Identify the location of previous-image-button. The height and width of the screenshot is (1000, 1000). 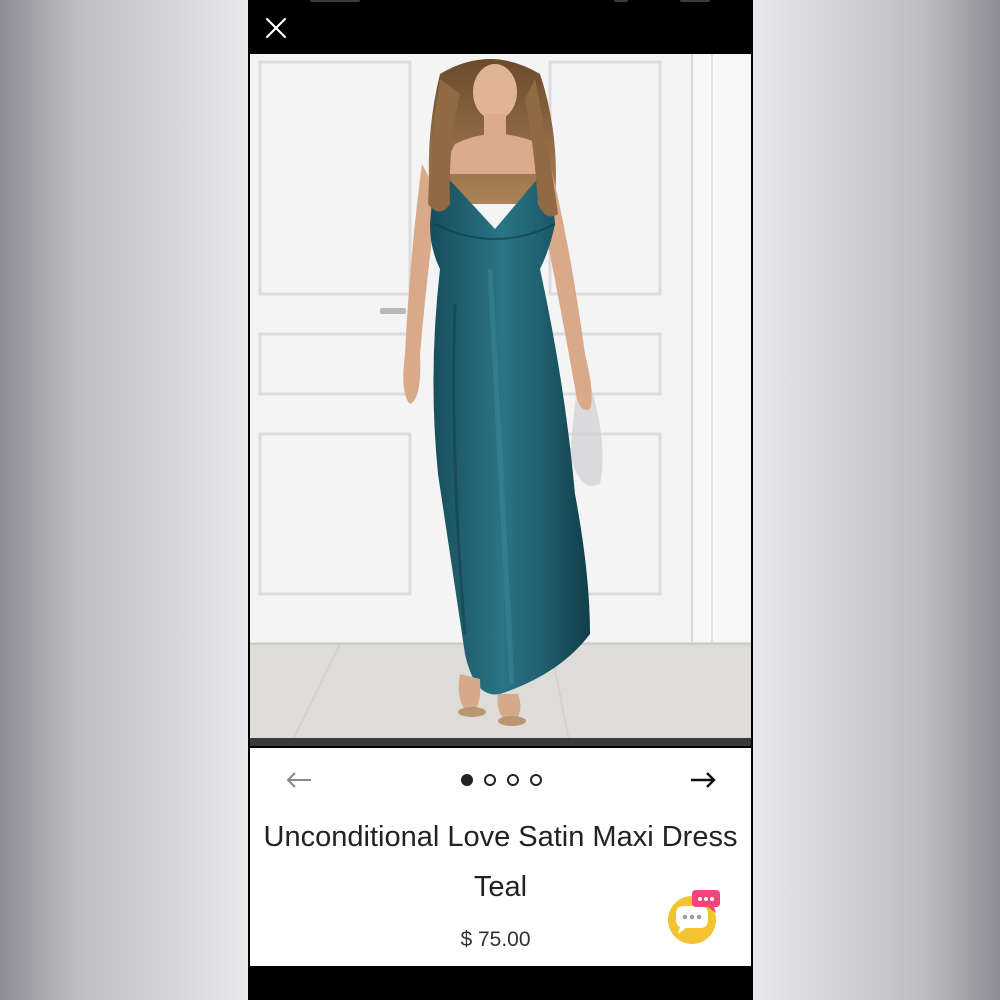
(299, 780).